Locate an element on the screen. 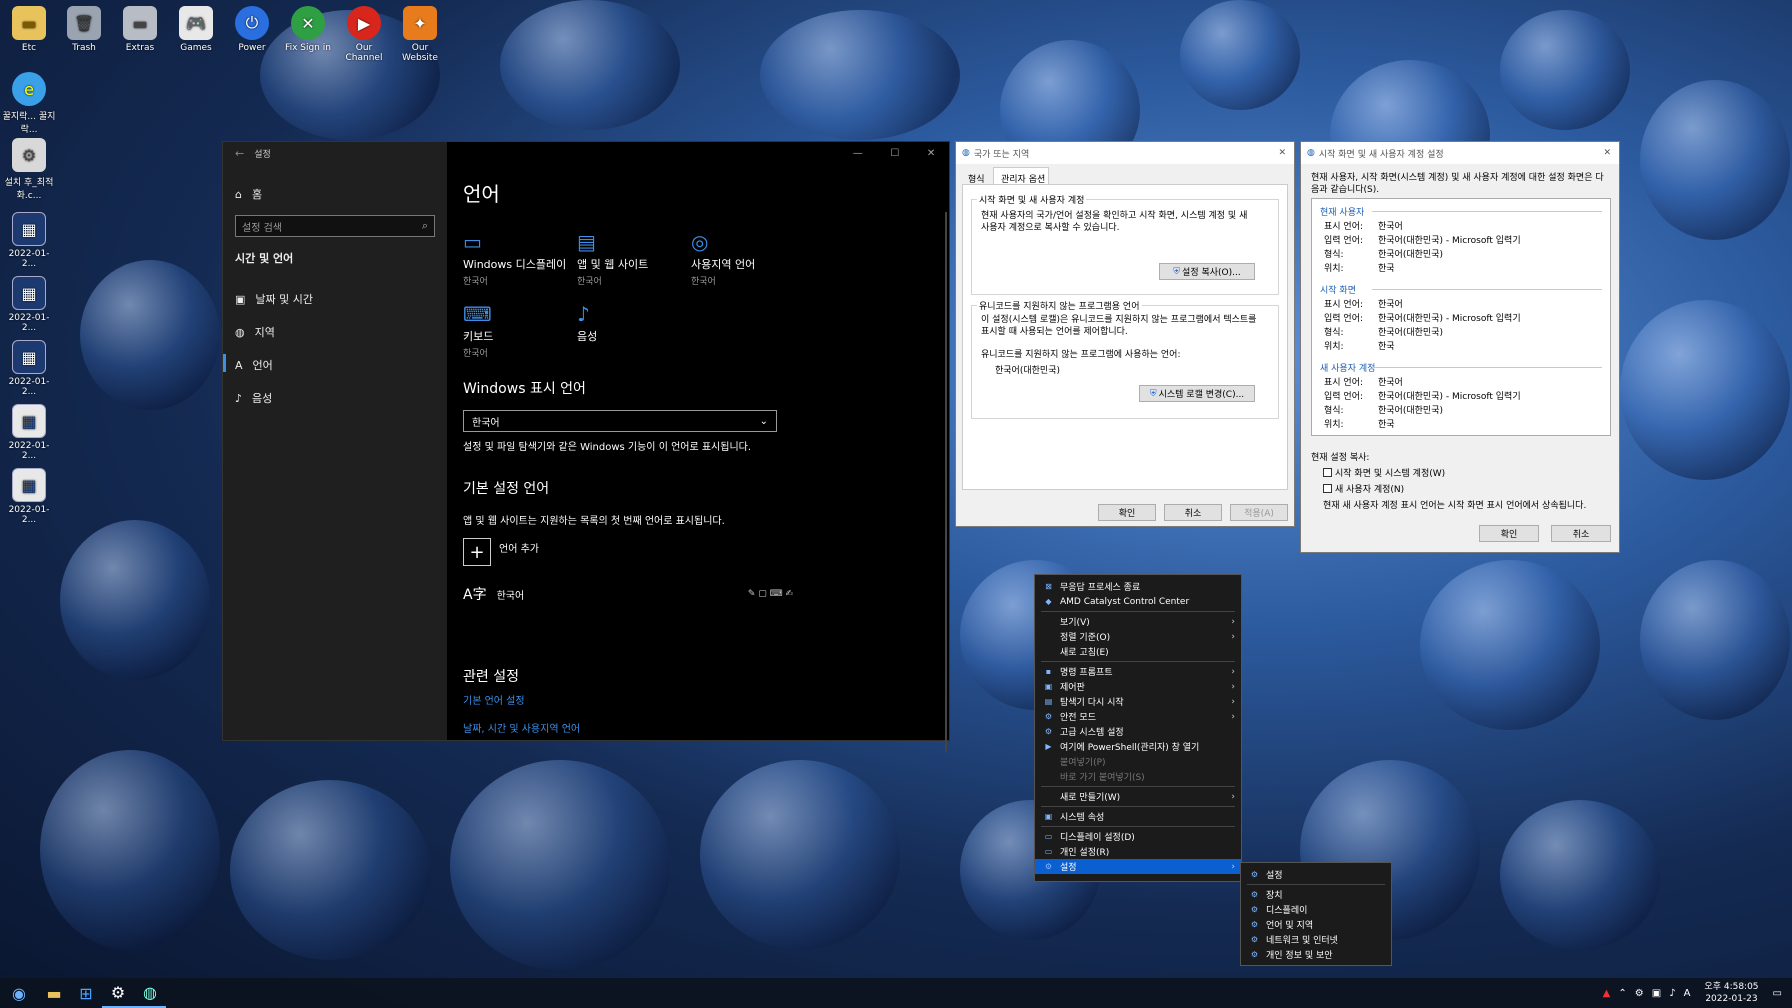  menu-item-12: 바로 가기 붙여넣기(S) is located at coordinates (1138, 776).